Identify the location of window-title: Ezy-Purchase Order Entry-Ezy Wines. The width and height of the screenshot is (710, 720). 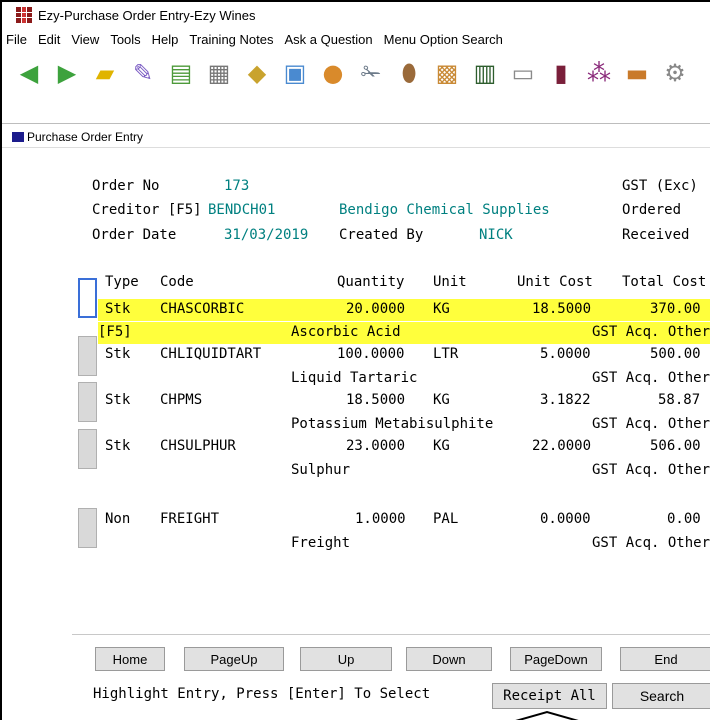
(147, 15).